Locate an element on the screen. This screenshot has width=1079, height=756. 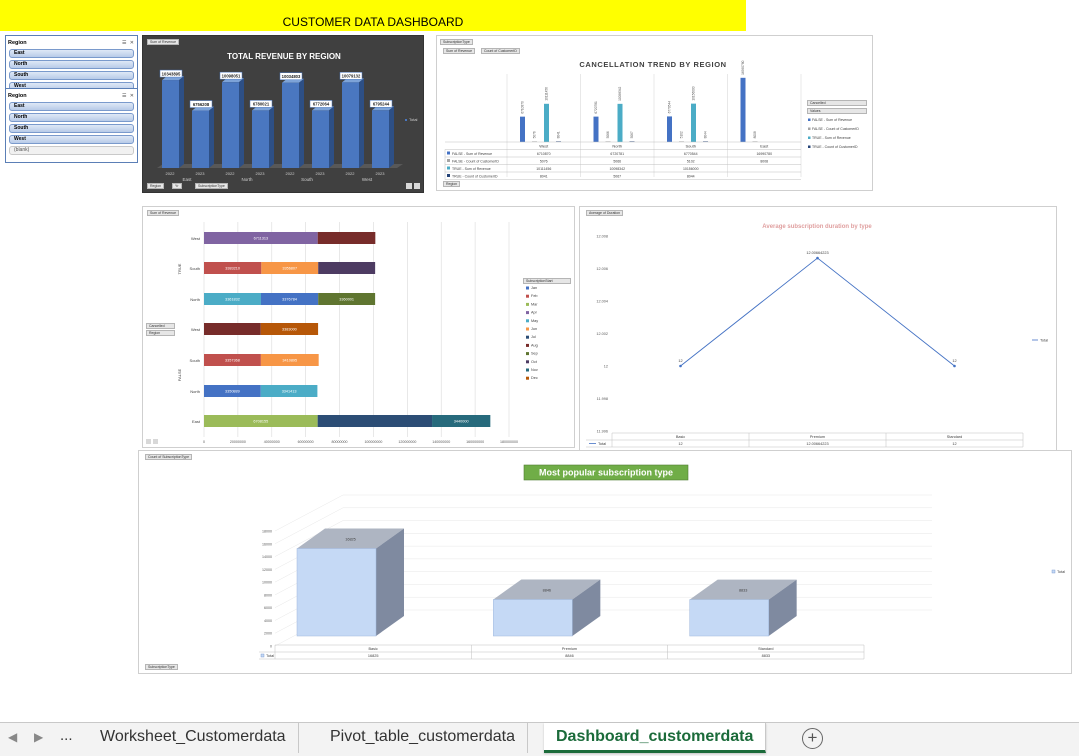
data-label: 10079132 is located at coordinates (351, 76).